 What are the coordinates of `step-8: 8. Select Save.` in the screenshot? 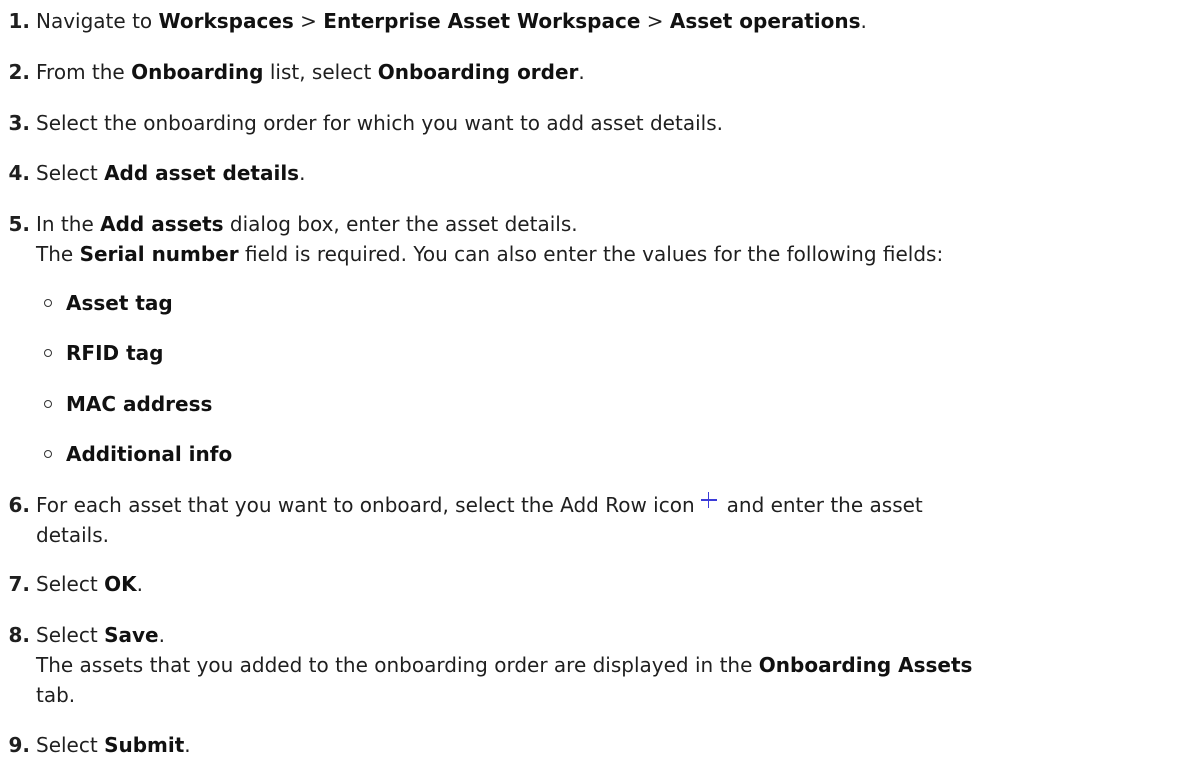 It's located at (82, 635).